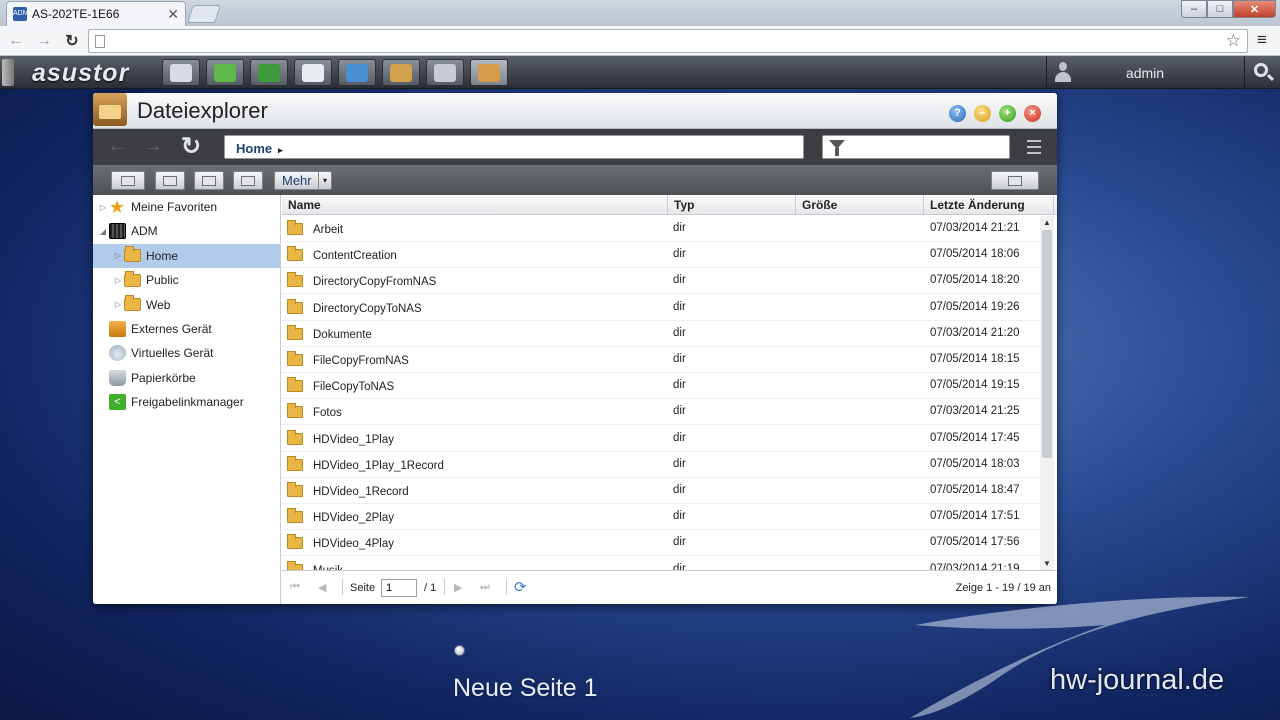 This screenshot has height=720, width=1280. Describe the element at coordinates (1145, 73) in the screenshot. I see `user-name: admin` at that location.